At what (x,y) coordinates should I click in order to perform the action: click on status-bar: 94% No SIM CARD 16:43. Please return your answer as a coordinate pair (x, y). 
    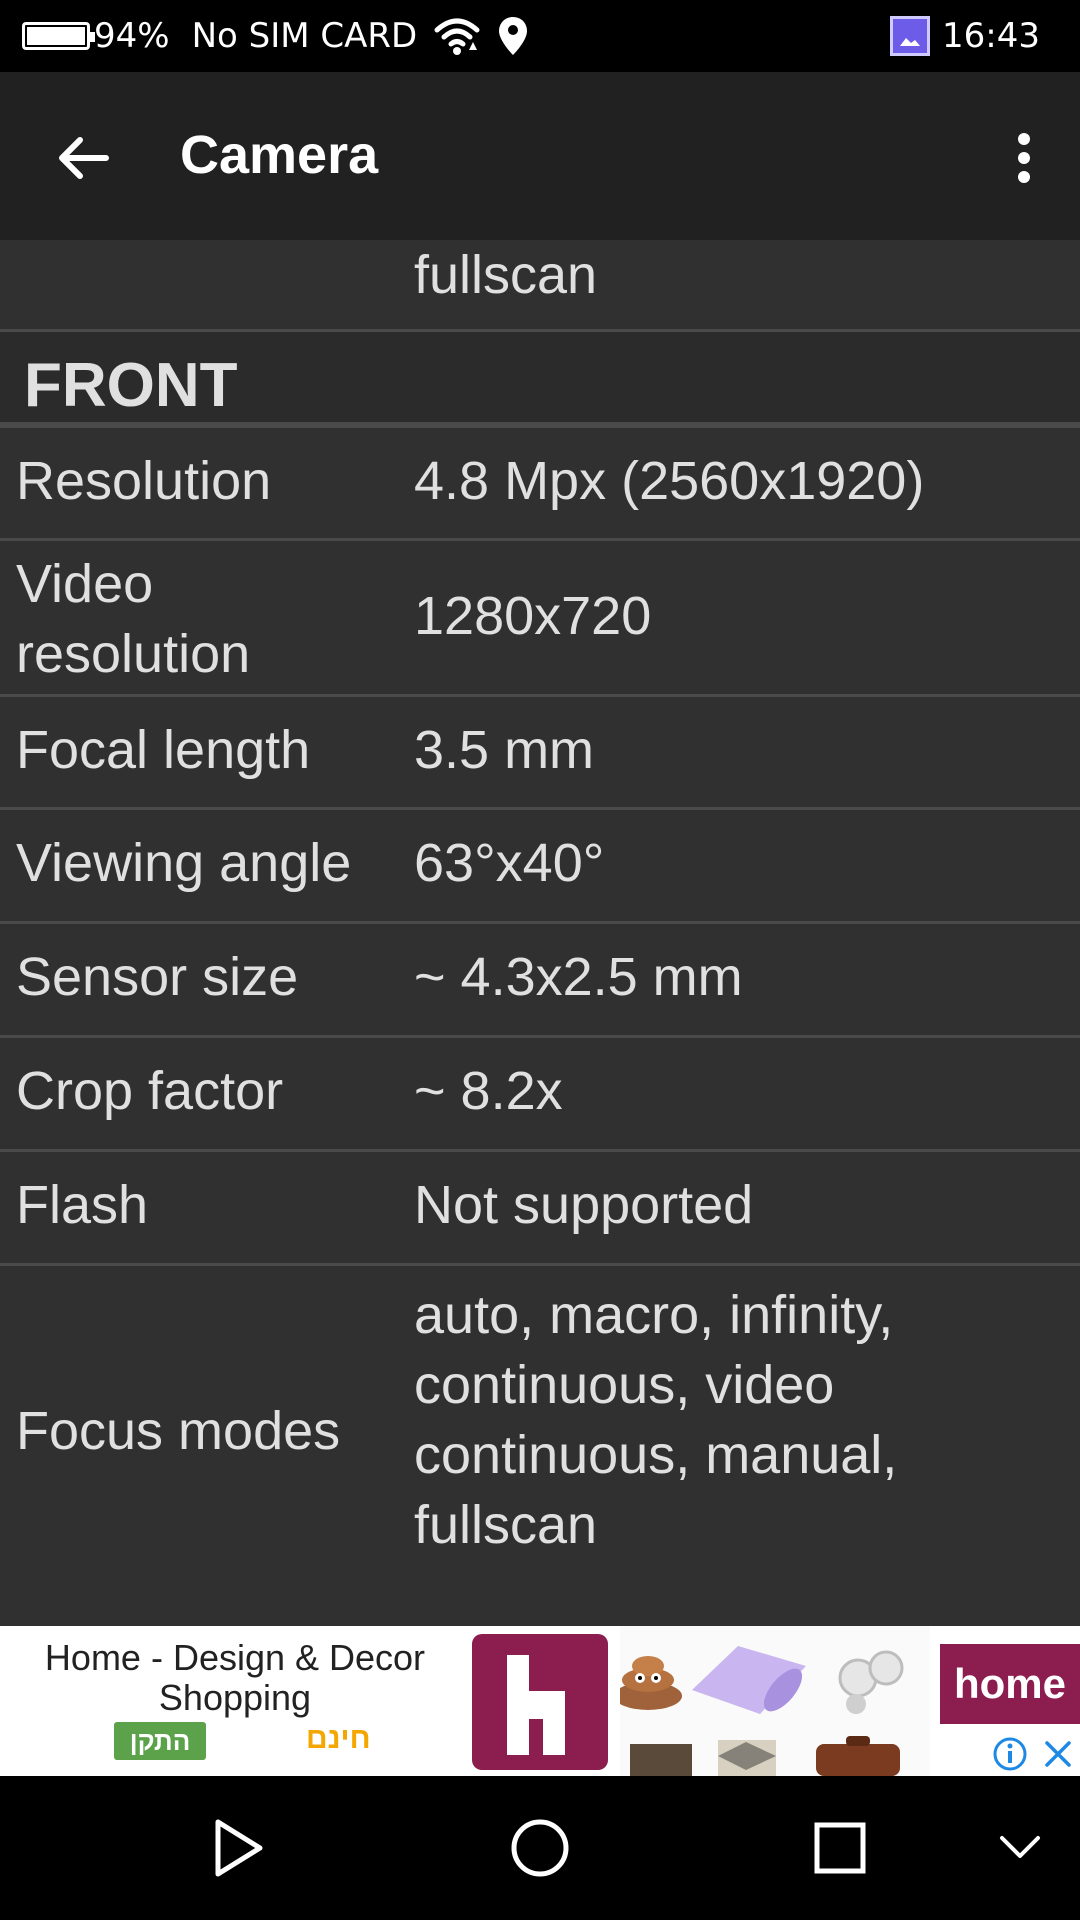
    Looking at the image, I should click on (540, 36).